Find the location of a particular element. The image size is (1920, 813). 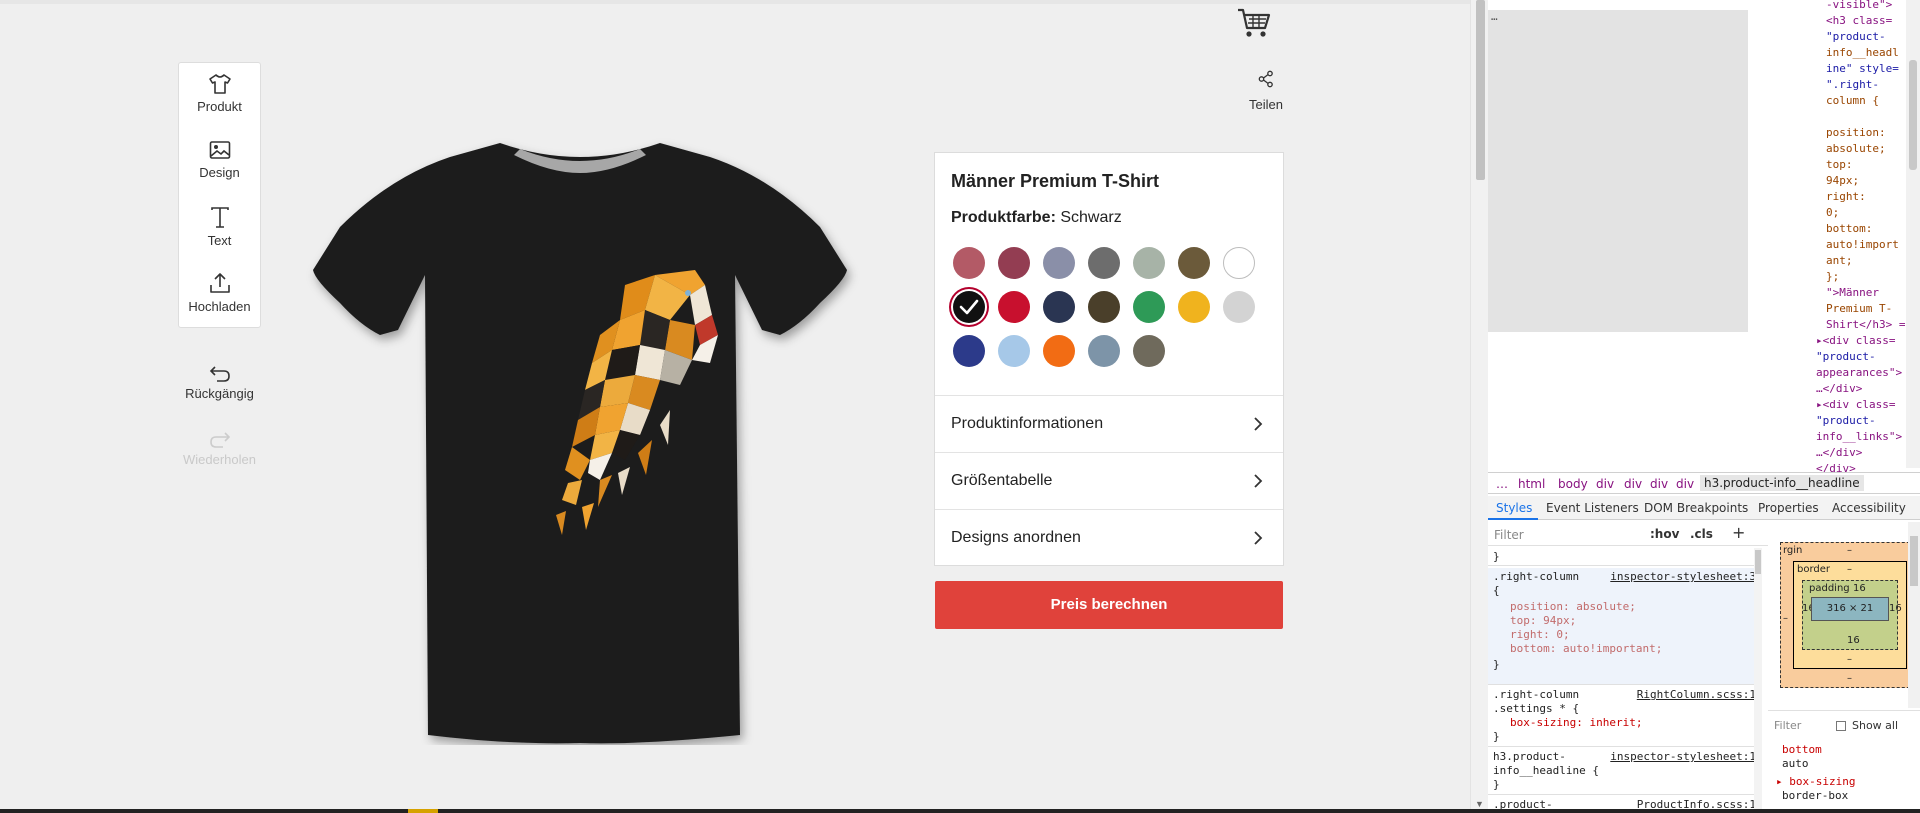

rules-scroll-thumb is located at coordinates (1758, 562).